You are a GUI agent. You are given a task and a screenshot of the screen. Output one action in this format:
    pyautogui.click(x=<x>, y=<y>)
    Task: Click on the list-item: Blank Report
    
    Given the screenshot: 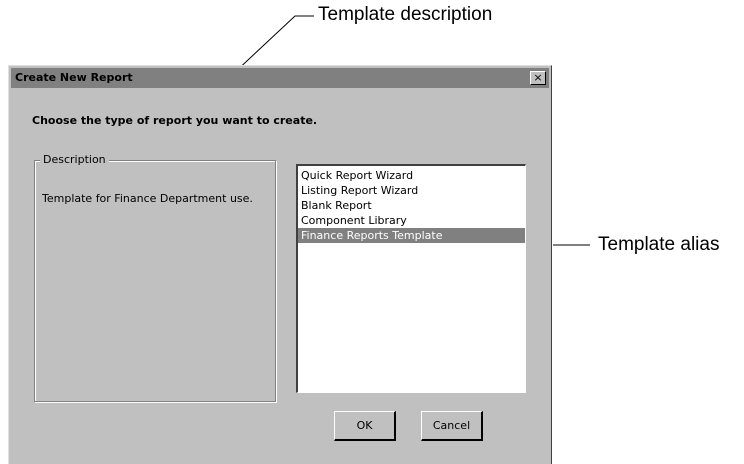 What is the action you would take?
    pyautogui.click(x=411, y=205)
    